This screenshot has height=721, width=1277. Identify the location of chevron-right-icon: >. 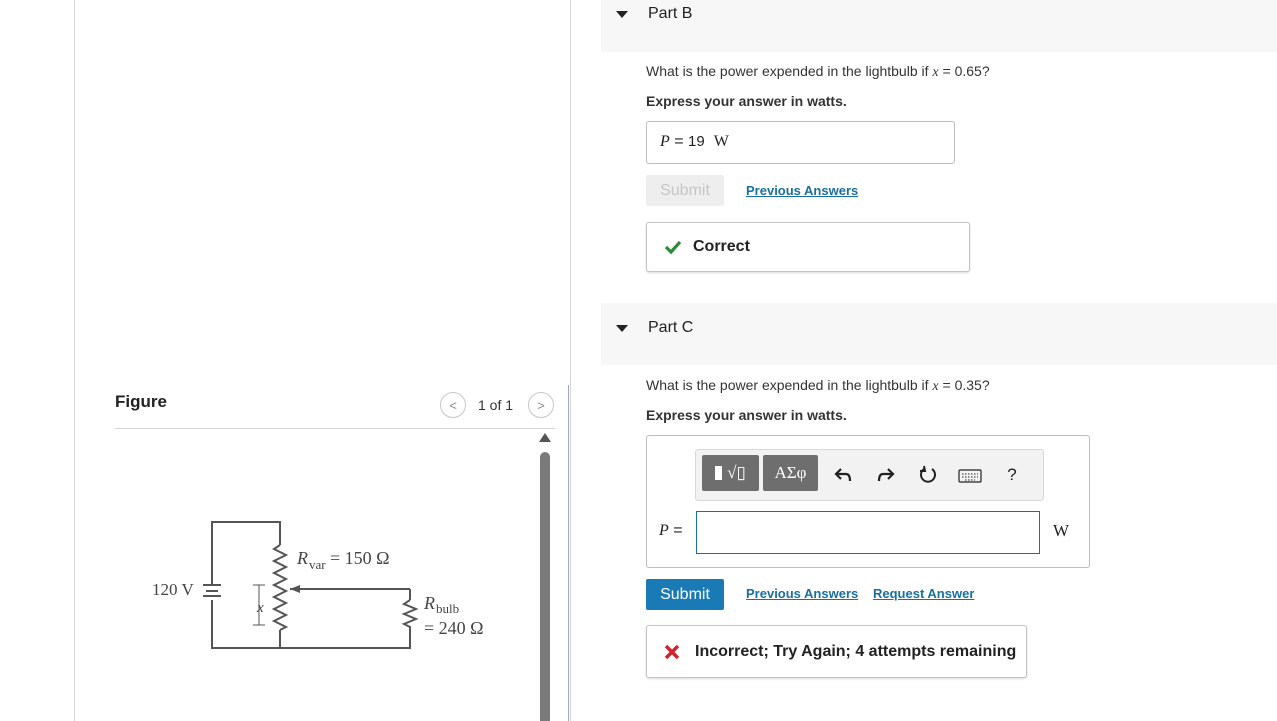
(541, 405).